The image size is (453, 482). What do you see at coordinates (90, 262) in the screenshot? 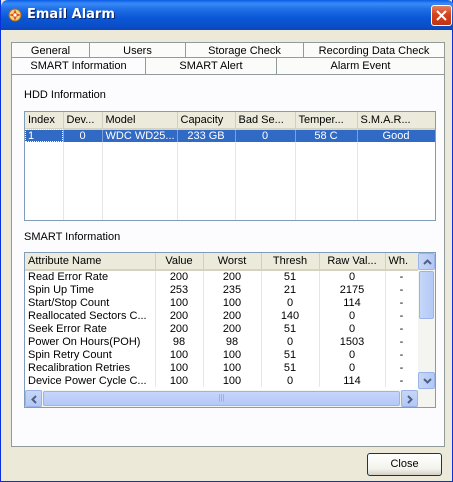
I see `column-header-attribute-name: Attribute Name` at bounding box center [90, 262].